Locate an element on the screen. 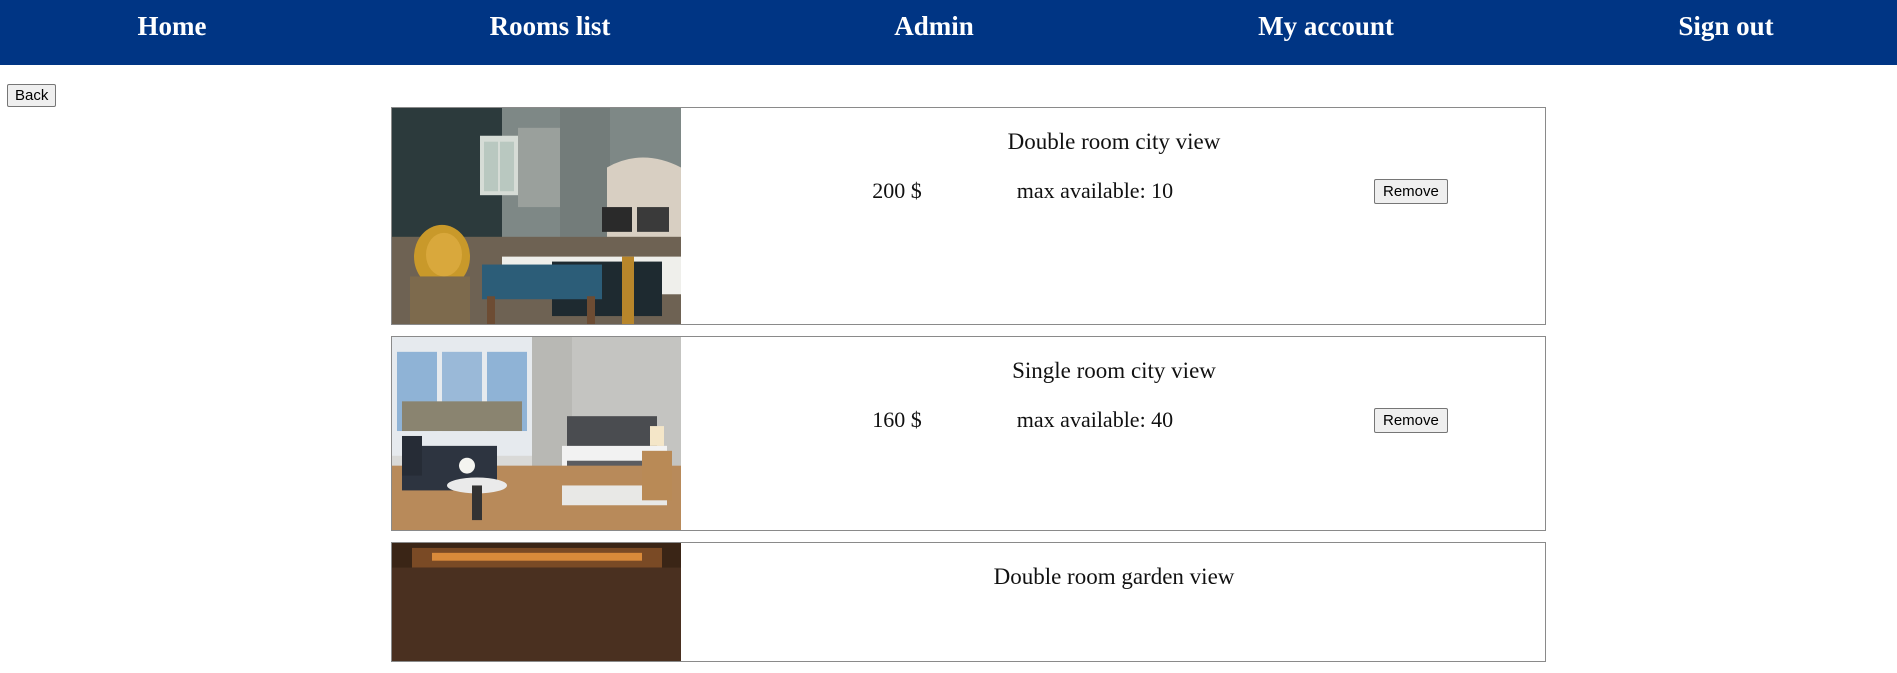 The width and height of the screenshot is (1897, 673). nav-my-account-link: My account is located at coordinates (1326, 26).